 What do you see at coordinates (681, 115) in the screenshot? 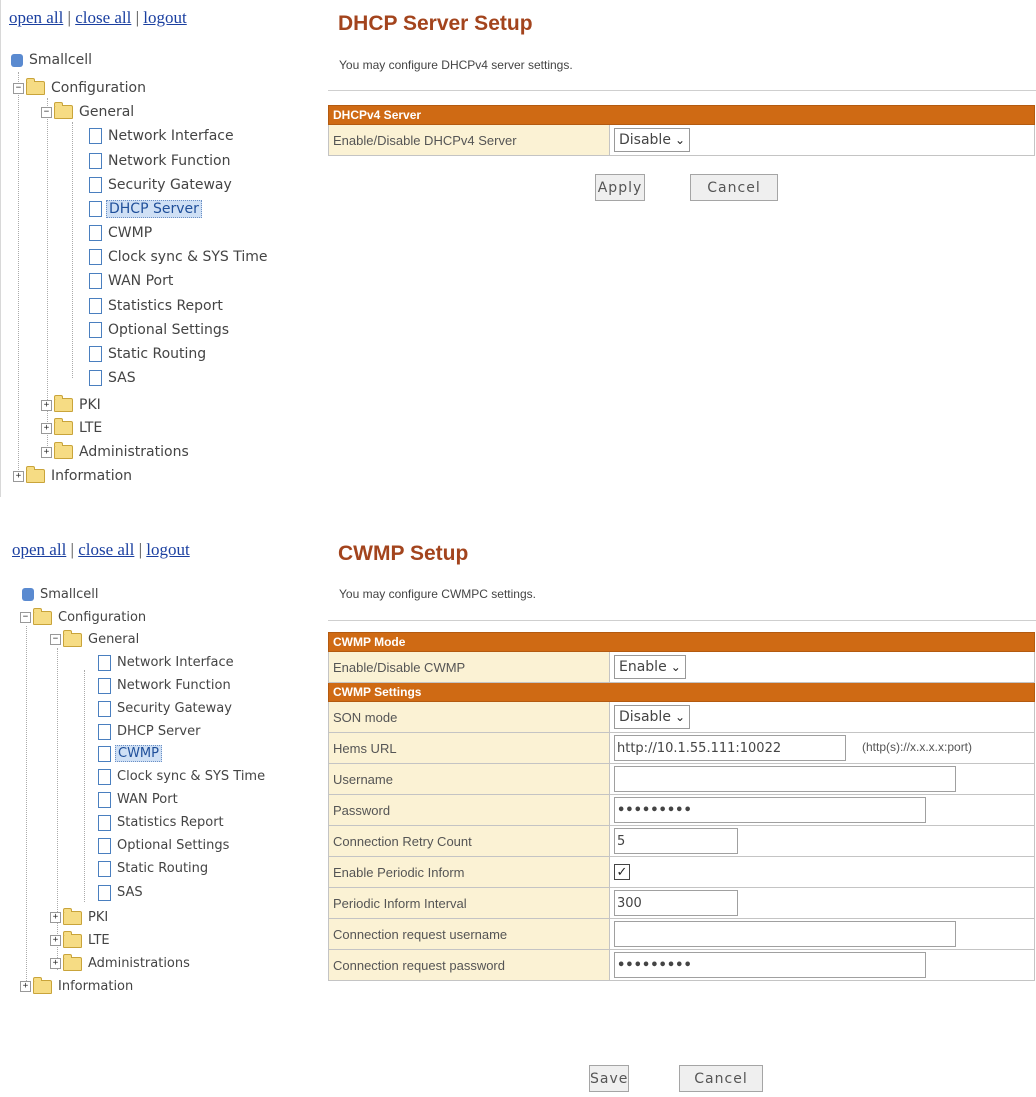
I see `section-header: DHCPv4 Server` at bounding box center [681, 115].